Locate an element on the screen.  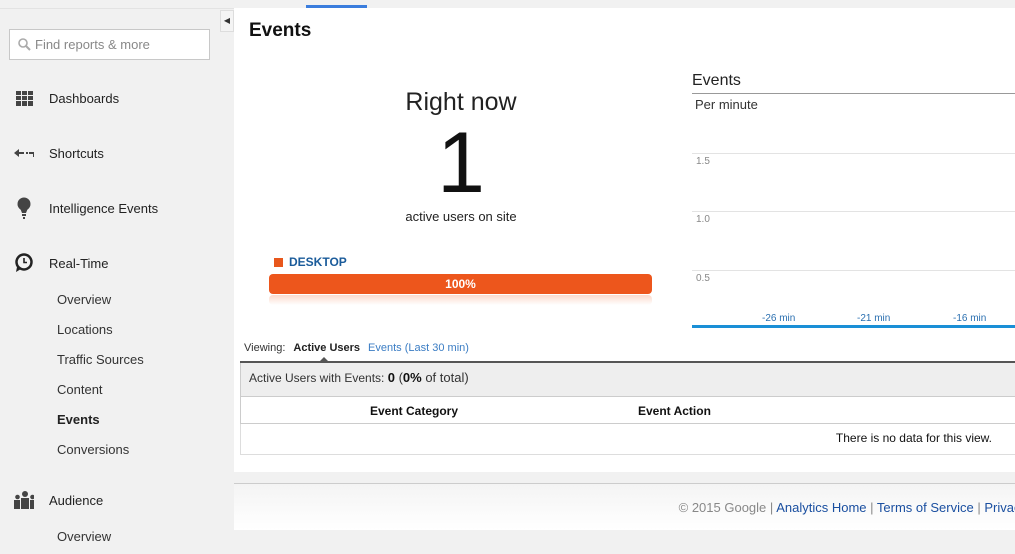
sidebar-subitem-conversions: Conversions is located at coordinates (93, 449).